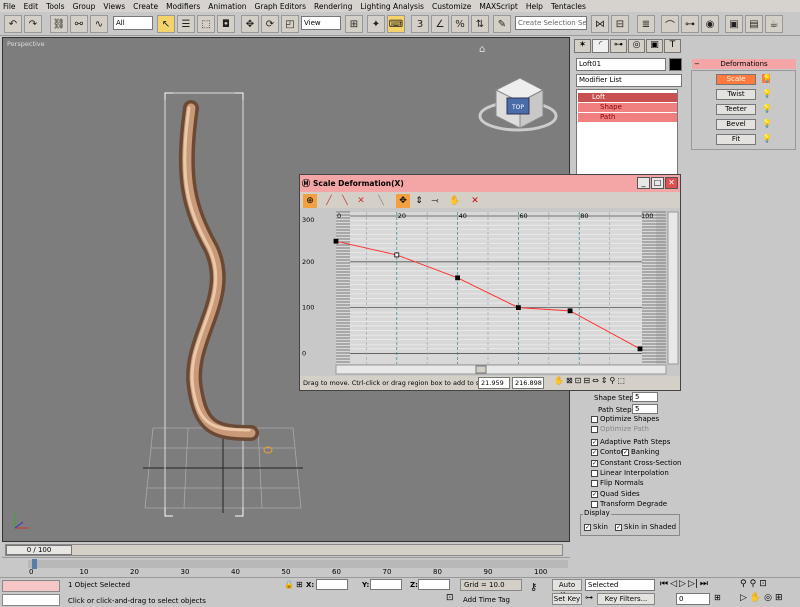  Describe the element at coordinates (589, 597) in the screenshot. I see `key-filter-icon: ⊶` at that location.